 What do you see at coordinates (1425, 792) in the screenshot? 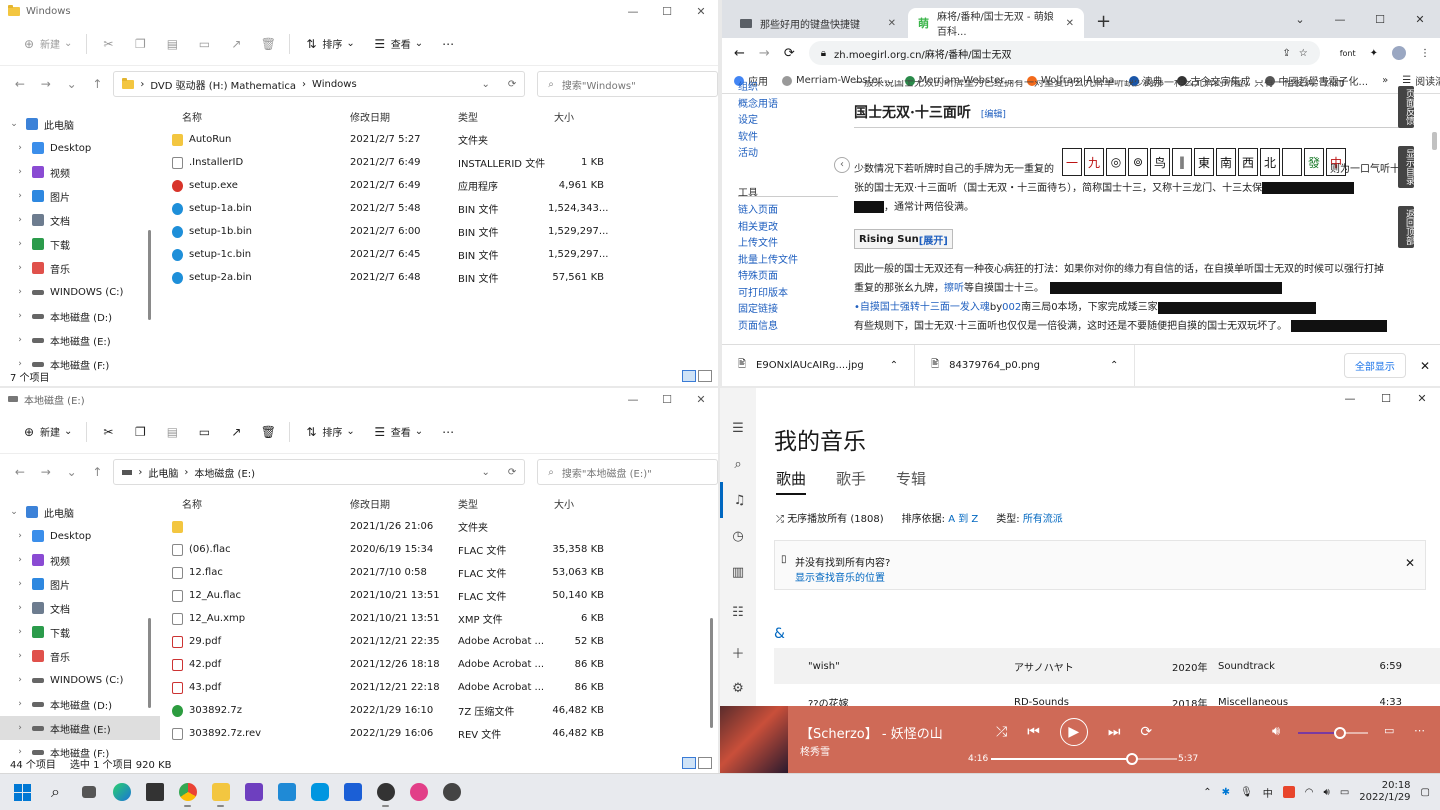
I see `notification-icon: ▢` at bounding box center [1425, 792].